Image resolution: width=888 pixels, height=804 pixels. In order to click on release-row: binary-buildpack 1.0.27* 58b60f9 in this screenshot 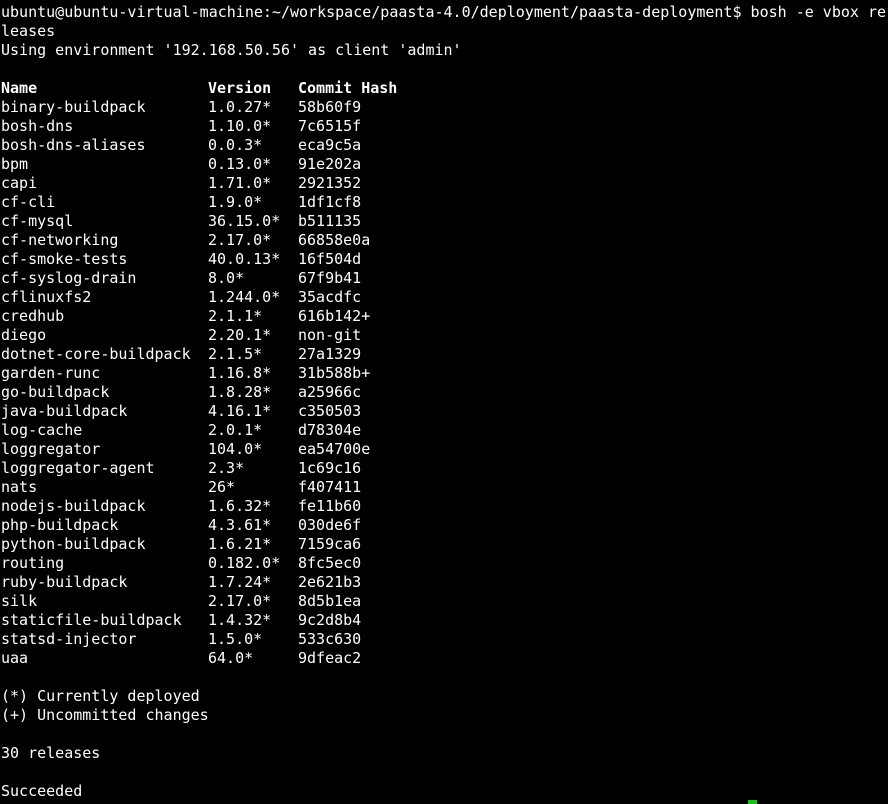, I will do `click(444, 107)`.